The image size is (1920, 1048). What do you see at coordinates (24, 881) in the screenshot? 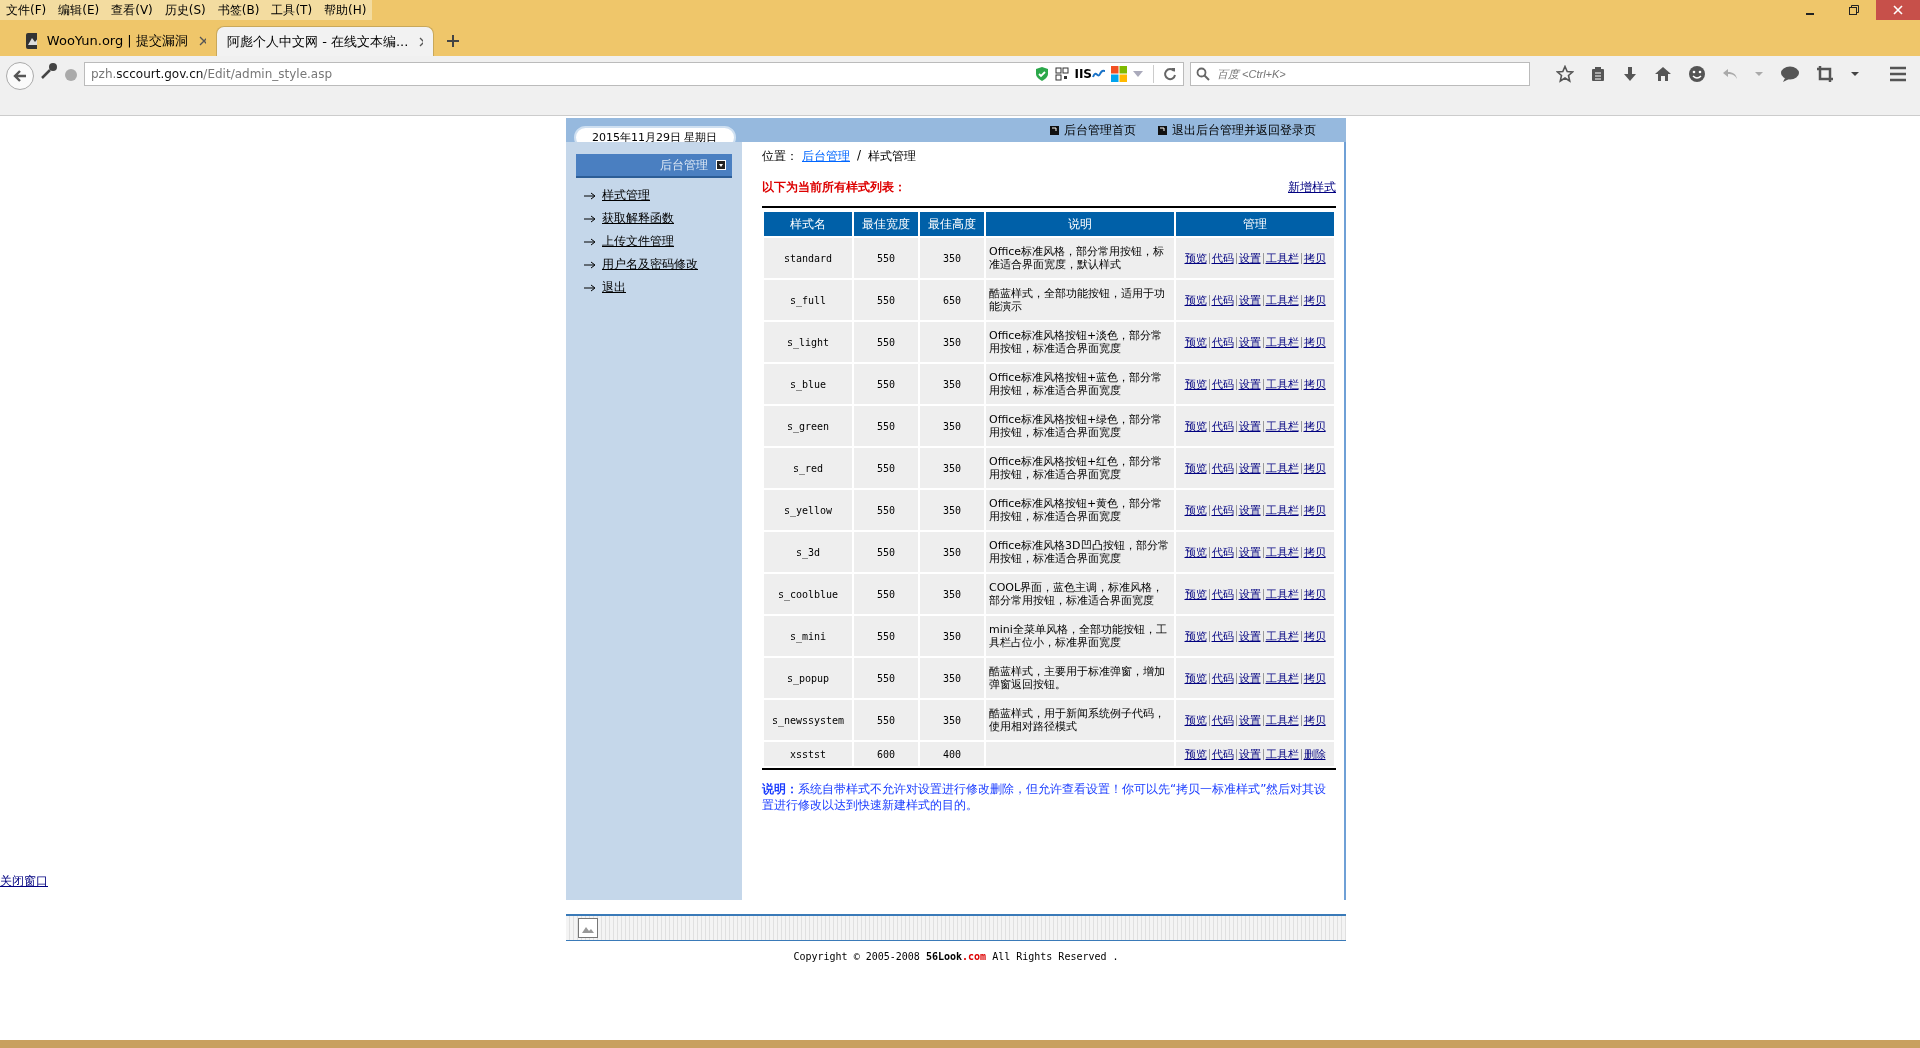
I see `close-window-link: 关闭窗口` at bounding box center [24, 881].